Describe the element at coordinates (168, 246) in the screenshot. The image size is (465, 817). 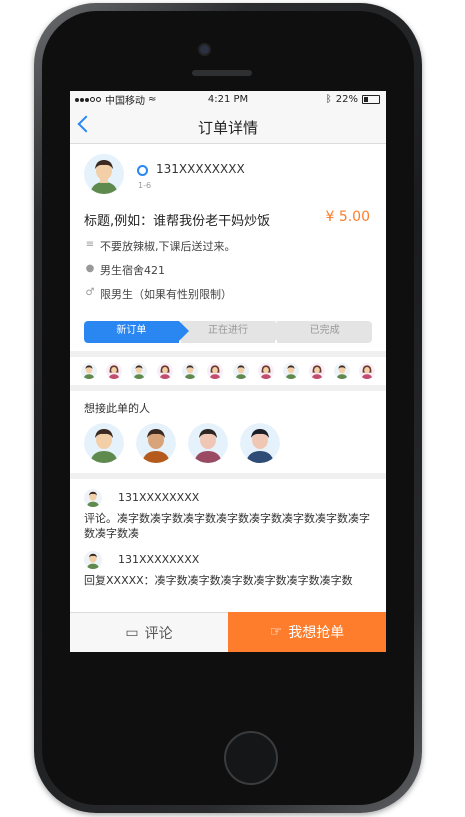
I see `order-note: 不要放辣椒,下课后送过来。` at that location.